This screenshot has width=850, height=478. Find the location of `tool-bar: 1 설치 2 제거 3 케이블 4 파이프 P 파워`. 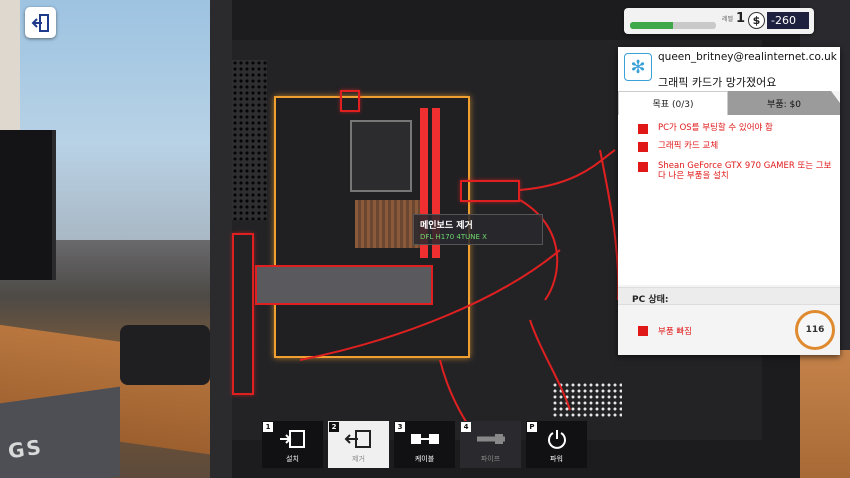

tool-bar: 1 설치 2 제거 3 케이블 4 파이프 P 파워 is located at coordinates (424, 444).